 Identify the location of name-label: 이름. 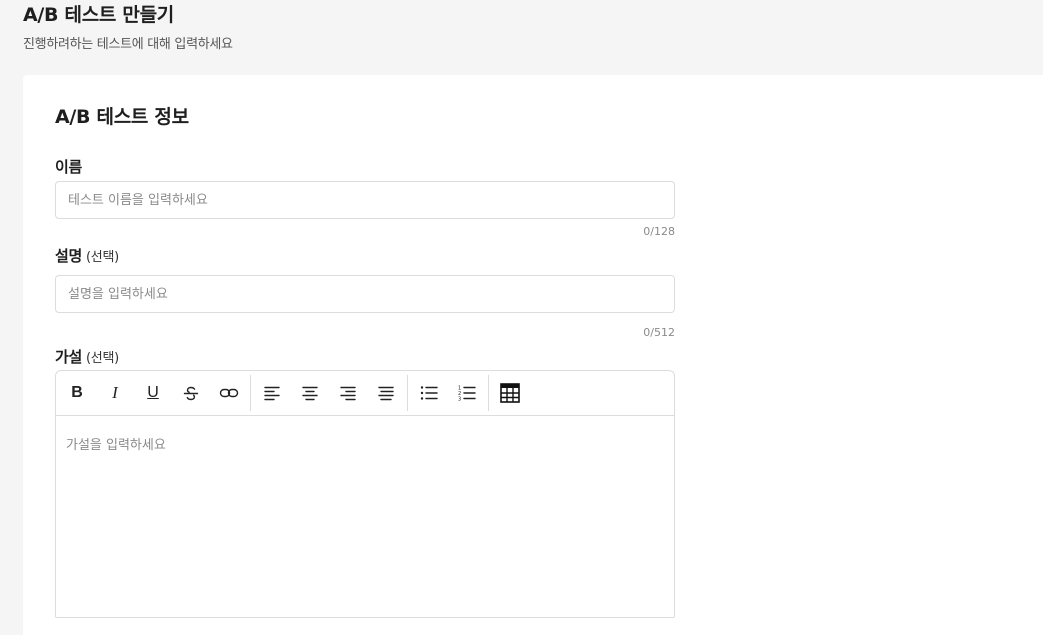
(68, 166).